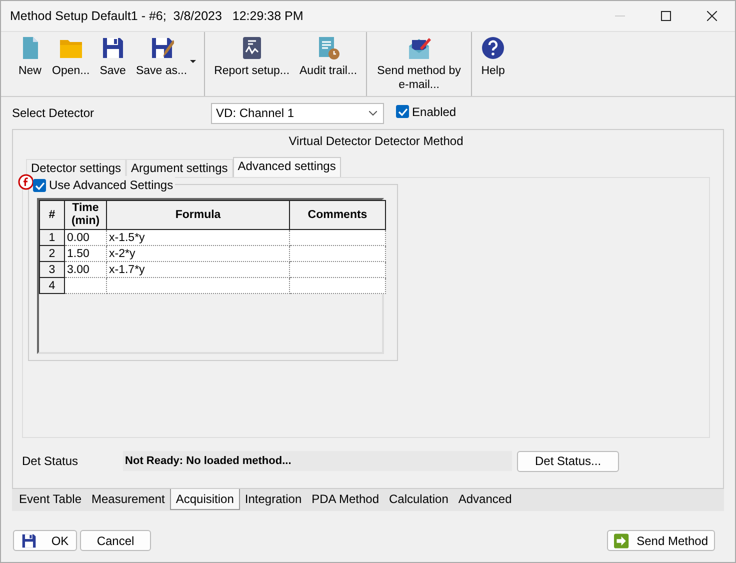 This screenshot has height=563, width=736. Describe the element at coordinates (419, 48) in the screenshot. I see `envelope-pencil-icon` at that location.